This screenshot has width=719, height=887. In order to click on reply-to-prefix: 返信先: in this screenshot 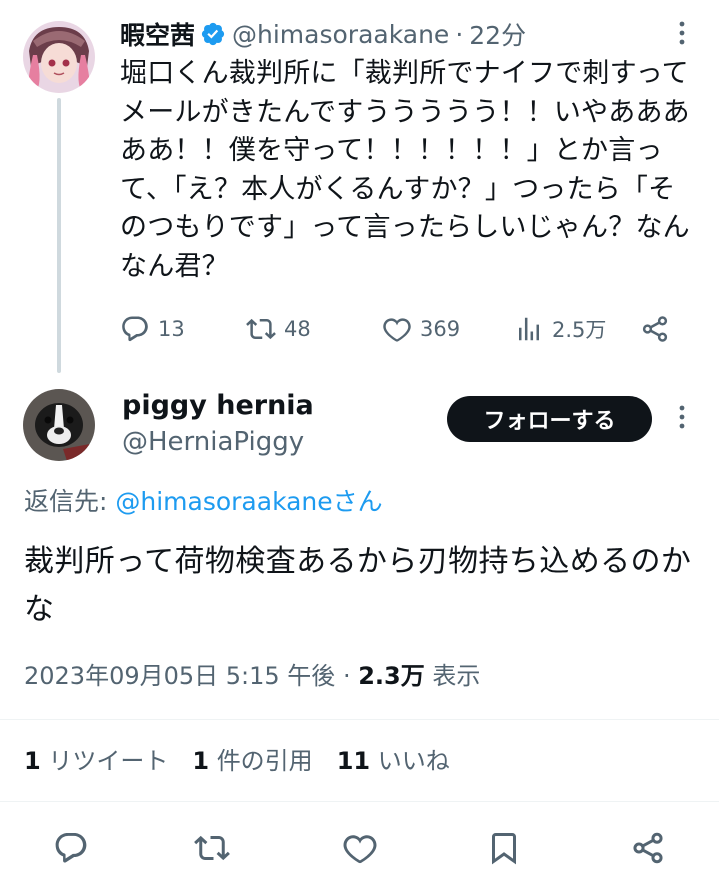, I will do `click(70, 501)`.